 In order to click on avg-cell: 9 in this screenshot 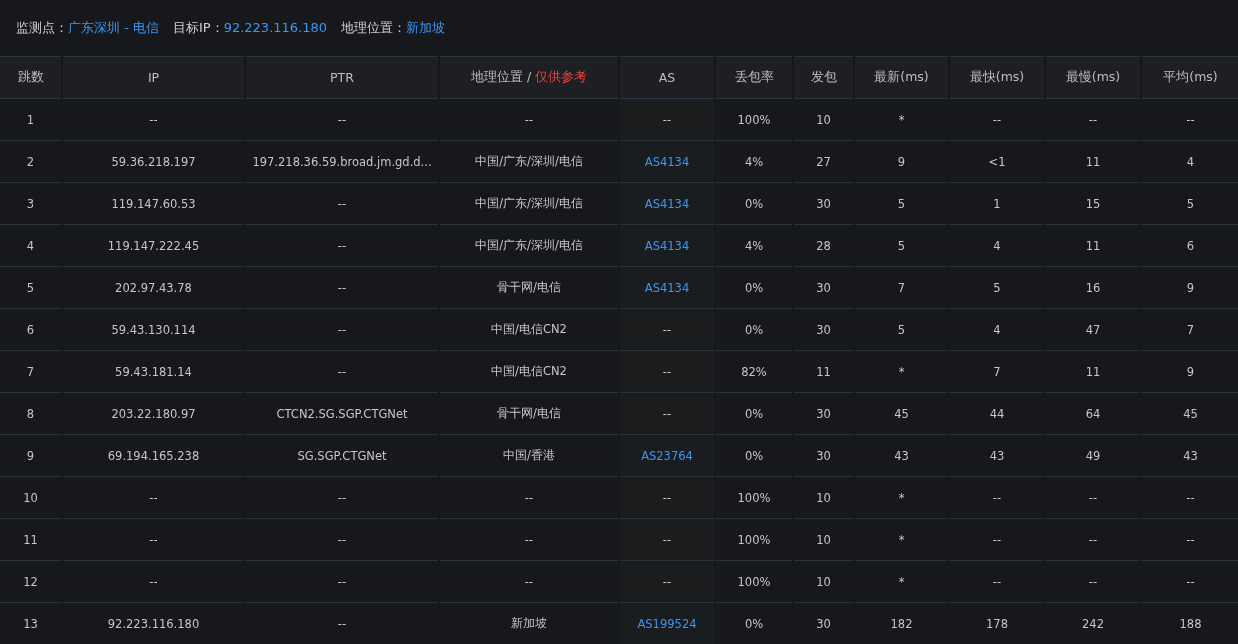, I will do `click(1190, 372)`.